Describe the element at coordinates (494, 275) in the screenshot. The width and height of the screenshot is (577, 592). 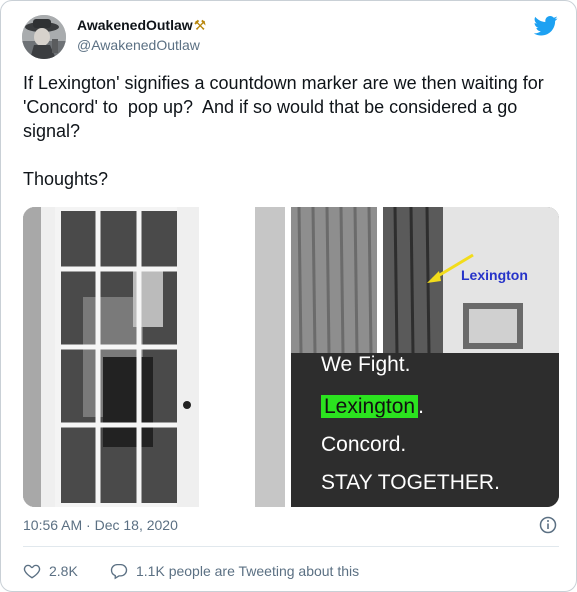
I see `annotation-label: Lexington` at that location.